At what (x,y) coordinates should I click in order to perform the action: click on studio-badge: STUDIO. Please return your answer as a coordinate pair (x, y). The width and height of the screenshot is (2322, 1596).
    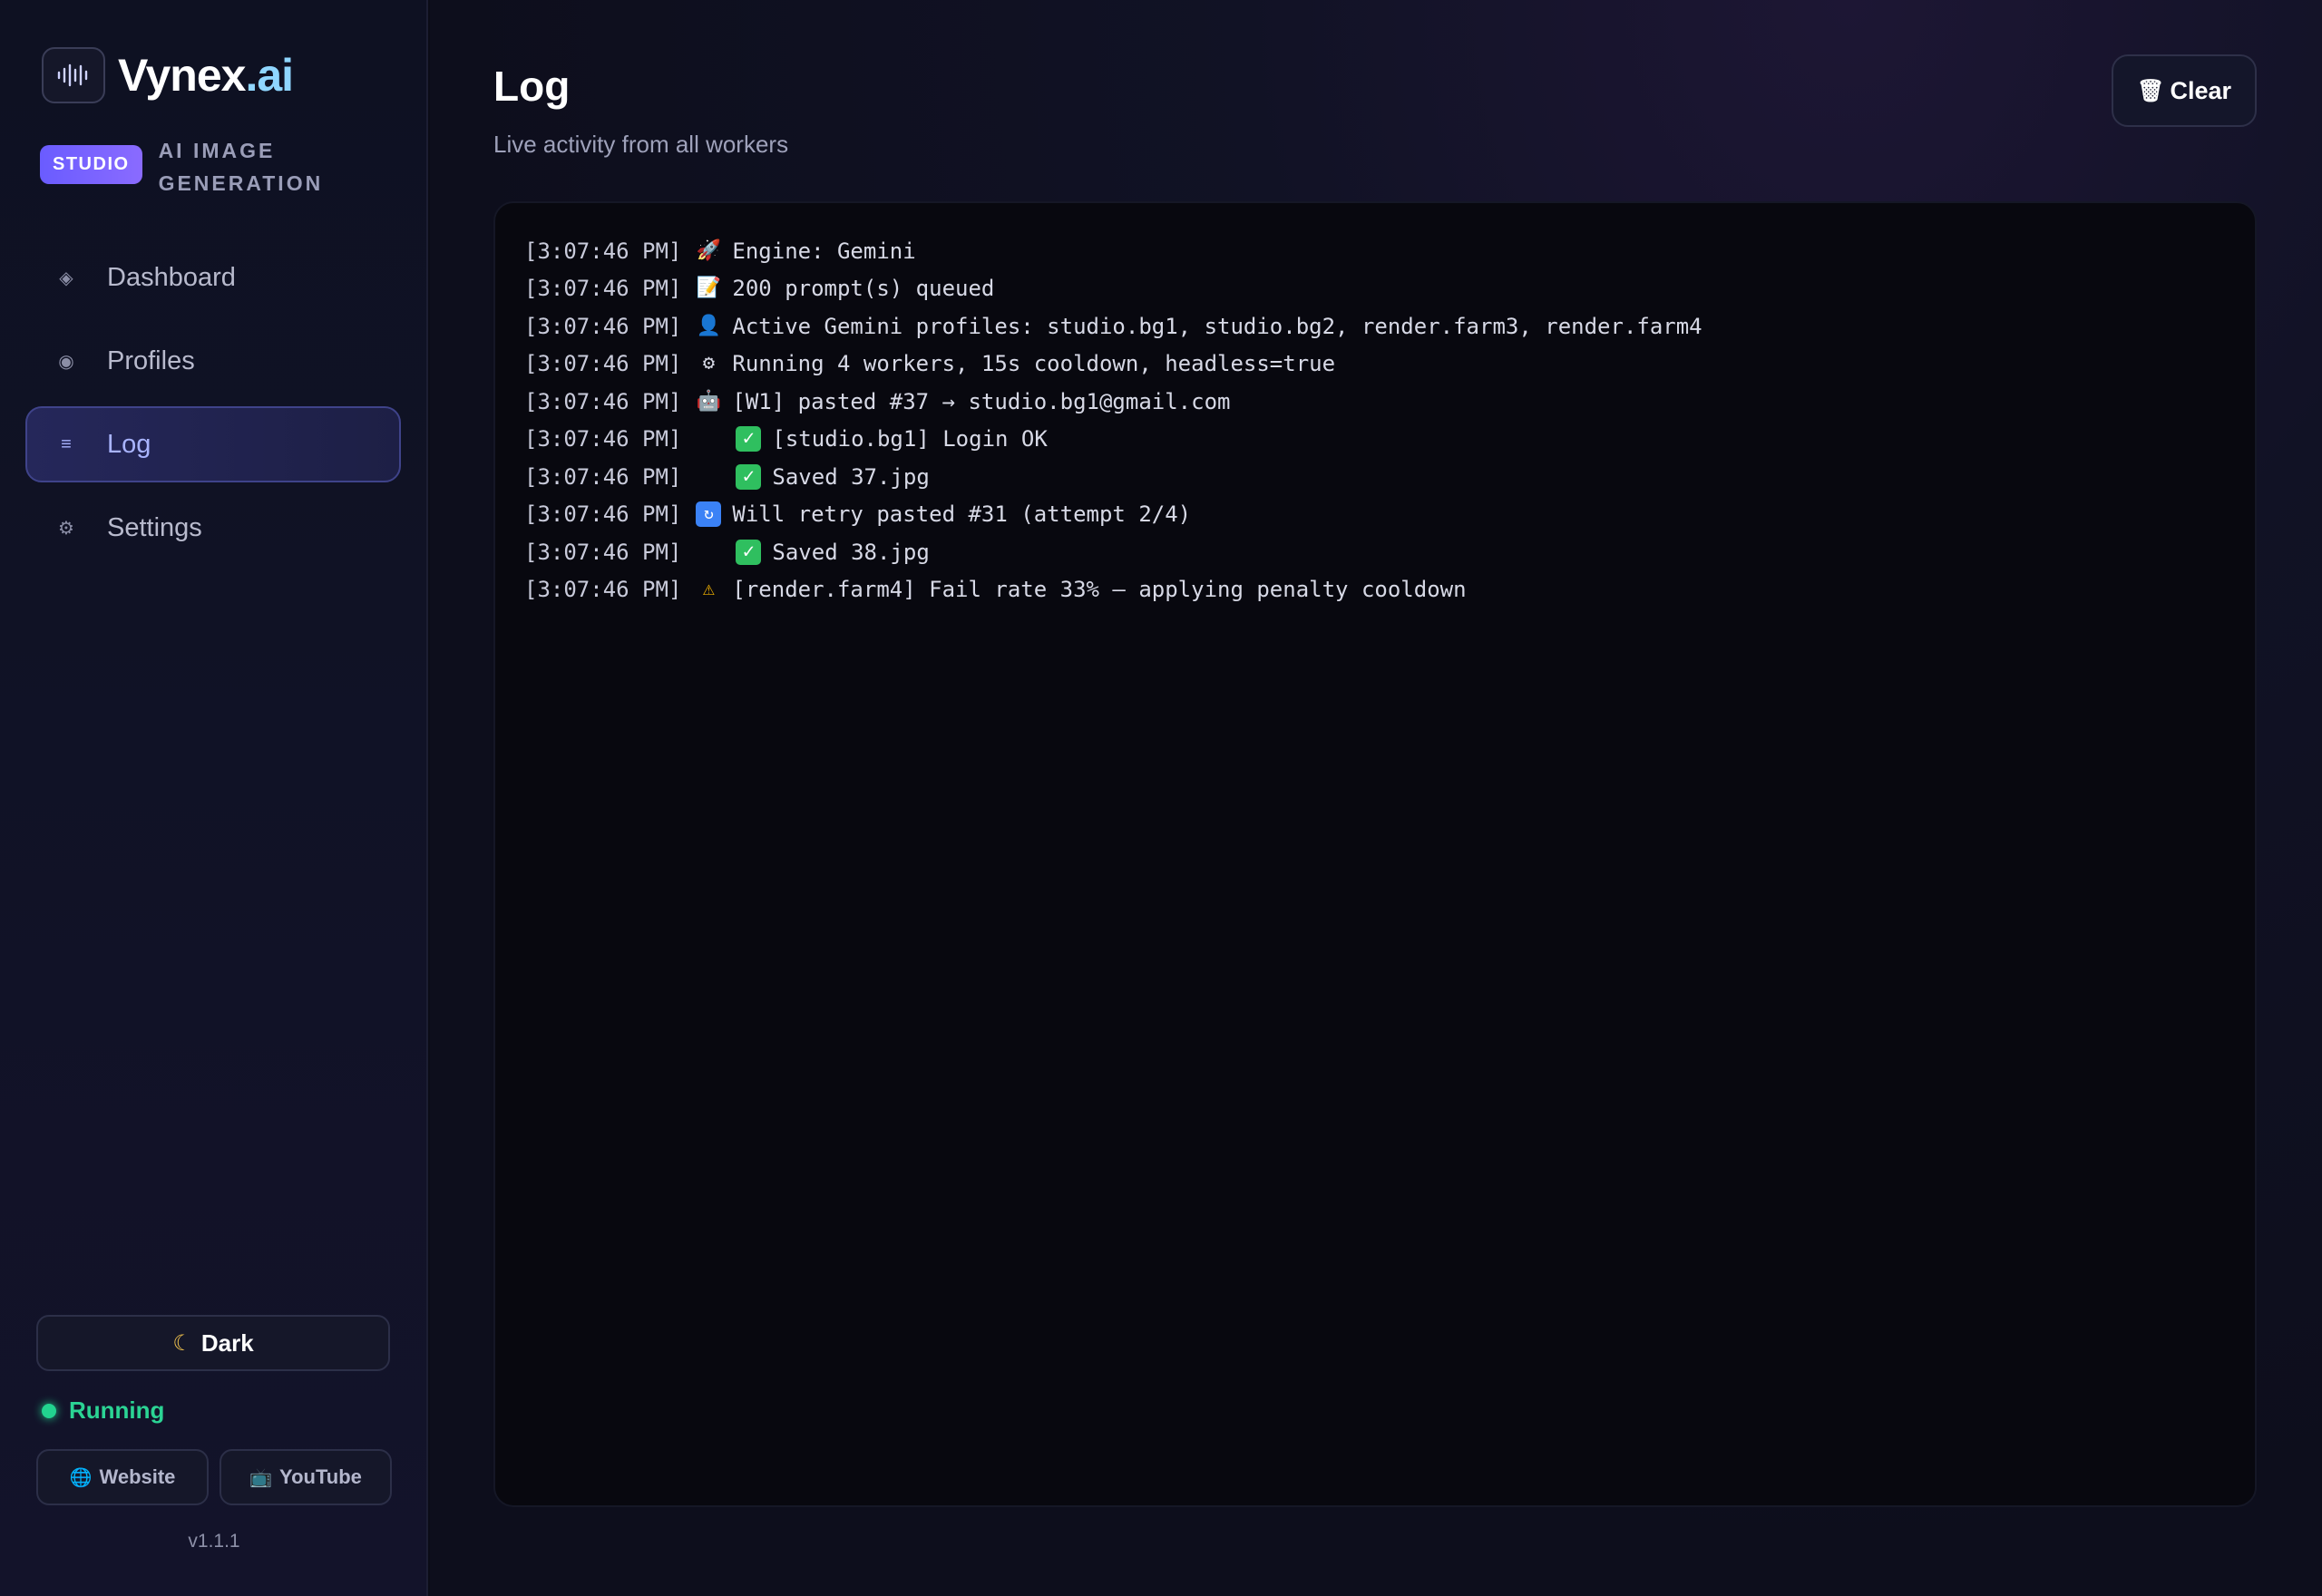
    Looking at the image, I should click on (91, 164).